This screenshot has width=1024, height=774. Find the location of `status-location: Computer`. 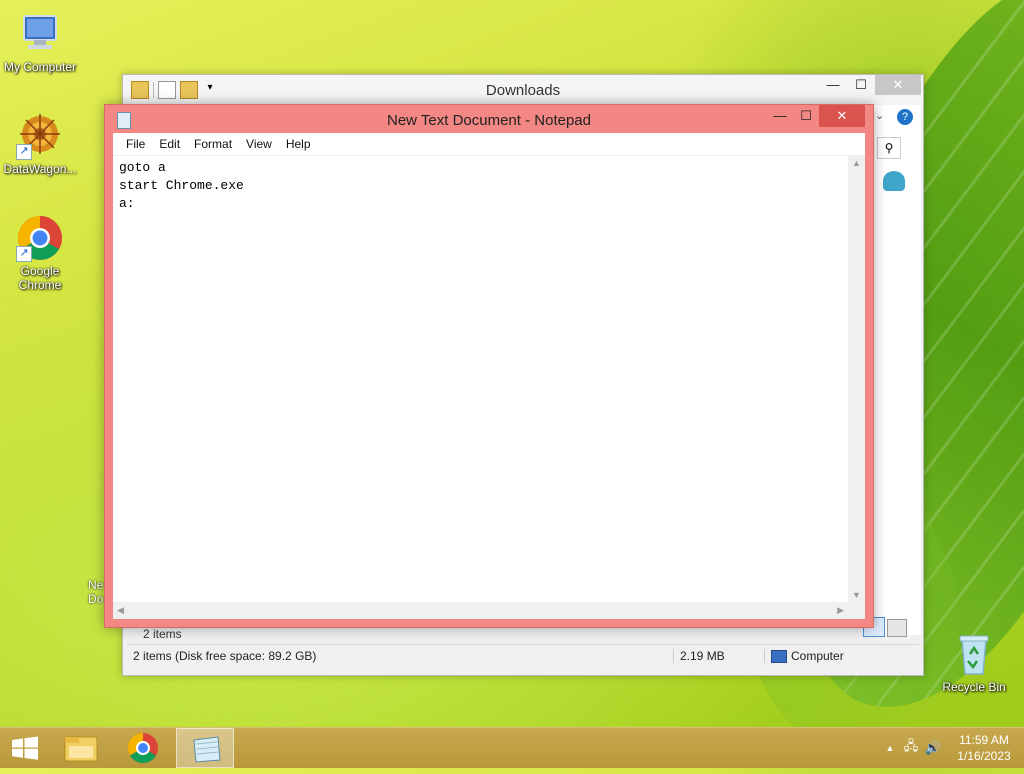

status-location: Computer is located at coordinates (804, 656).